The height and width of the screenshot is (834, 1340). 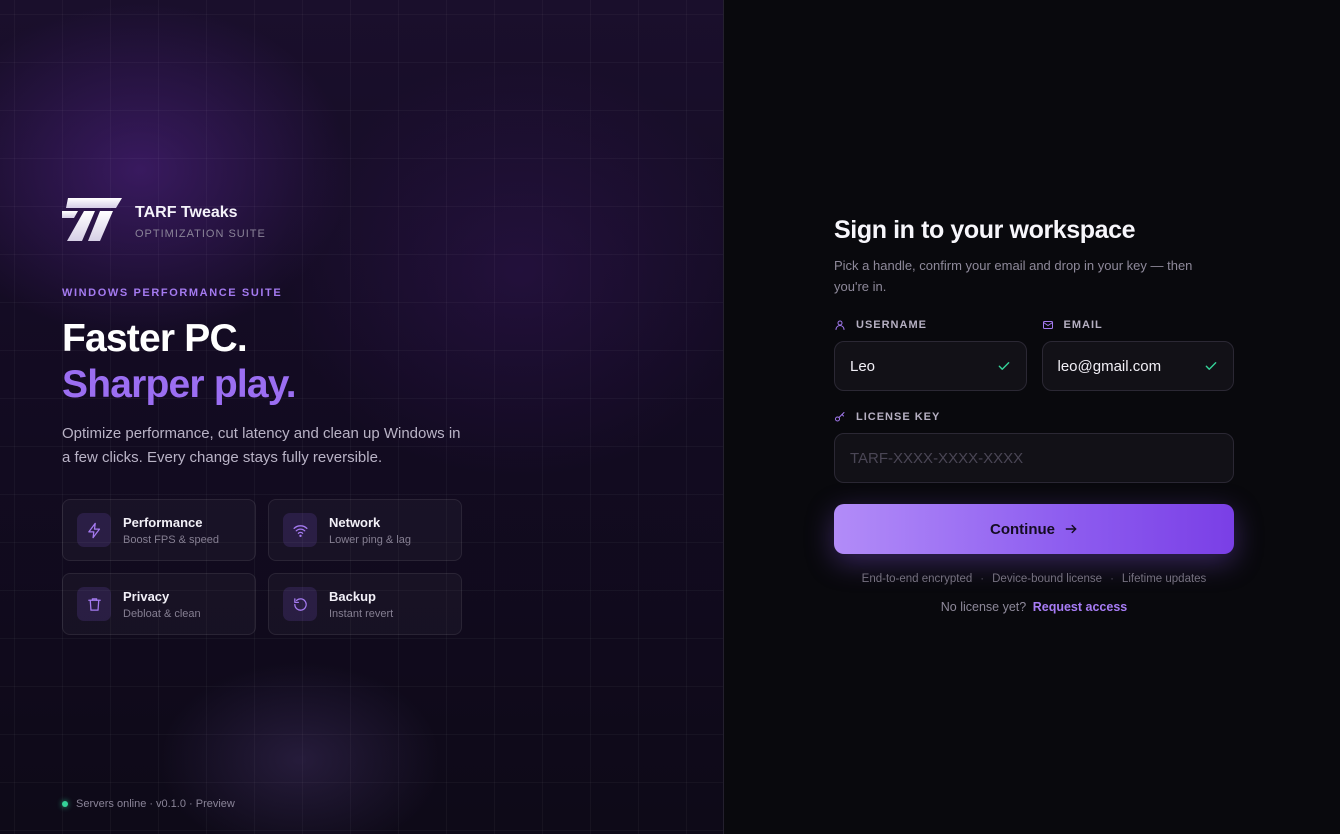 I want to click on username-input: Leo, so click(x=930, y=366).